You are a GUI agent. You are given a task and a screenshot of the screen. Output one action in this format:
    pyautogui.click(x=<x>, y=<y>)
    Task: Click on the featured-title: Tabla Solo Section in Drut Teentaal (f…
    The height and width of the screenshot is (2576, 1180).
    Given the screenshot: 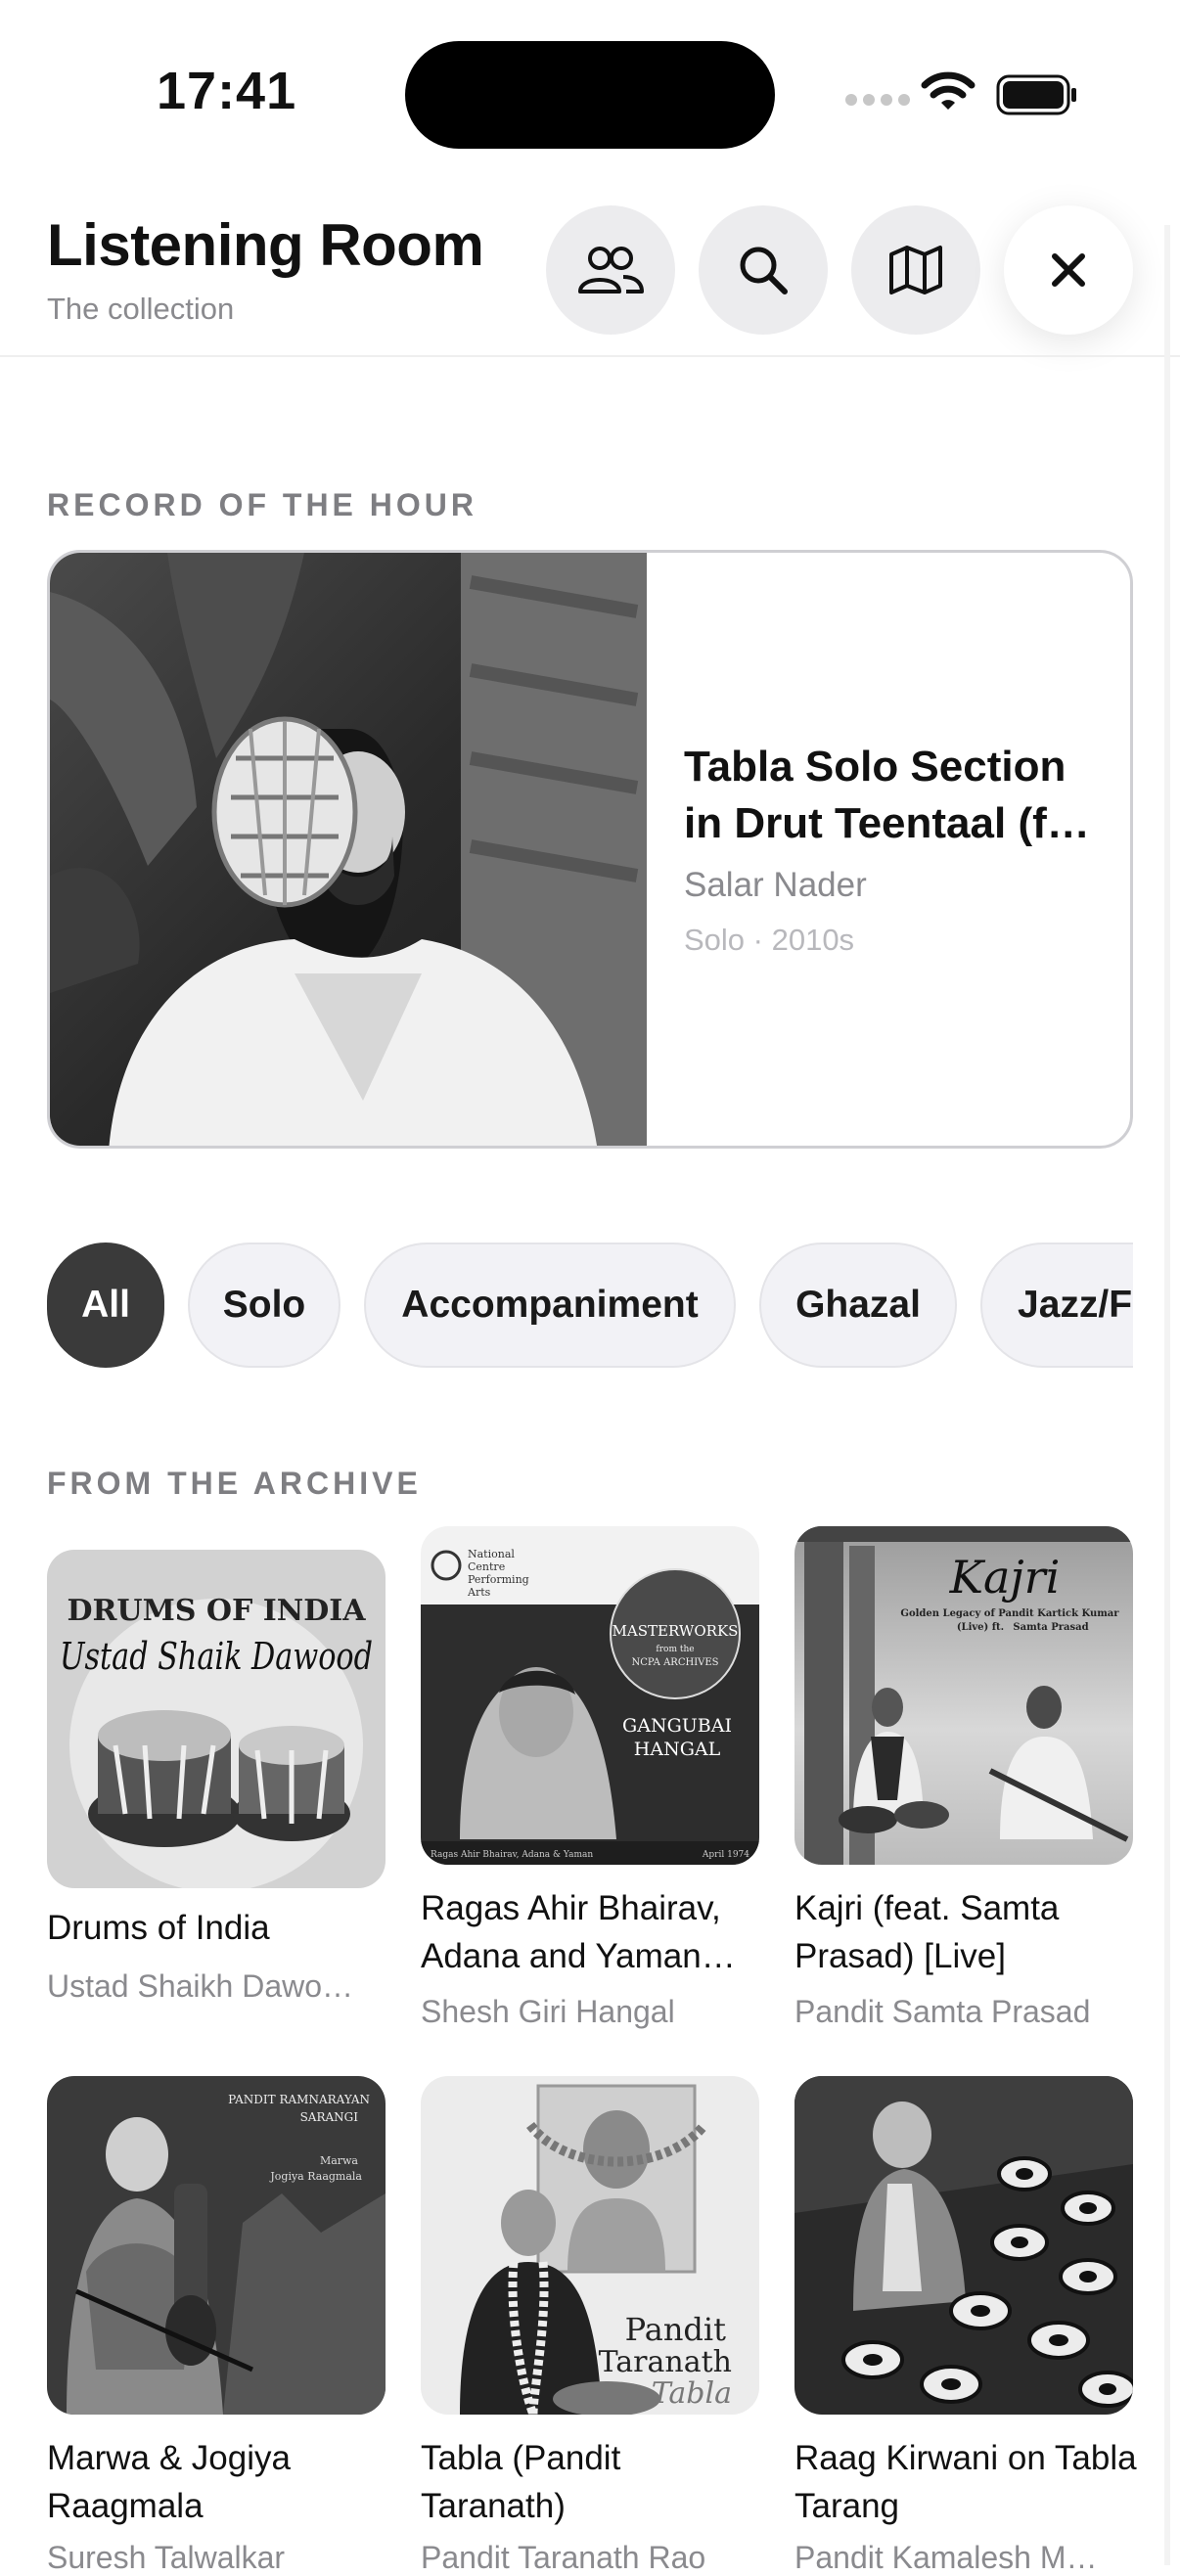 What is the action you would take?
    pyautogui.click(x=887, y=795)
    